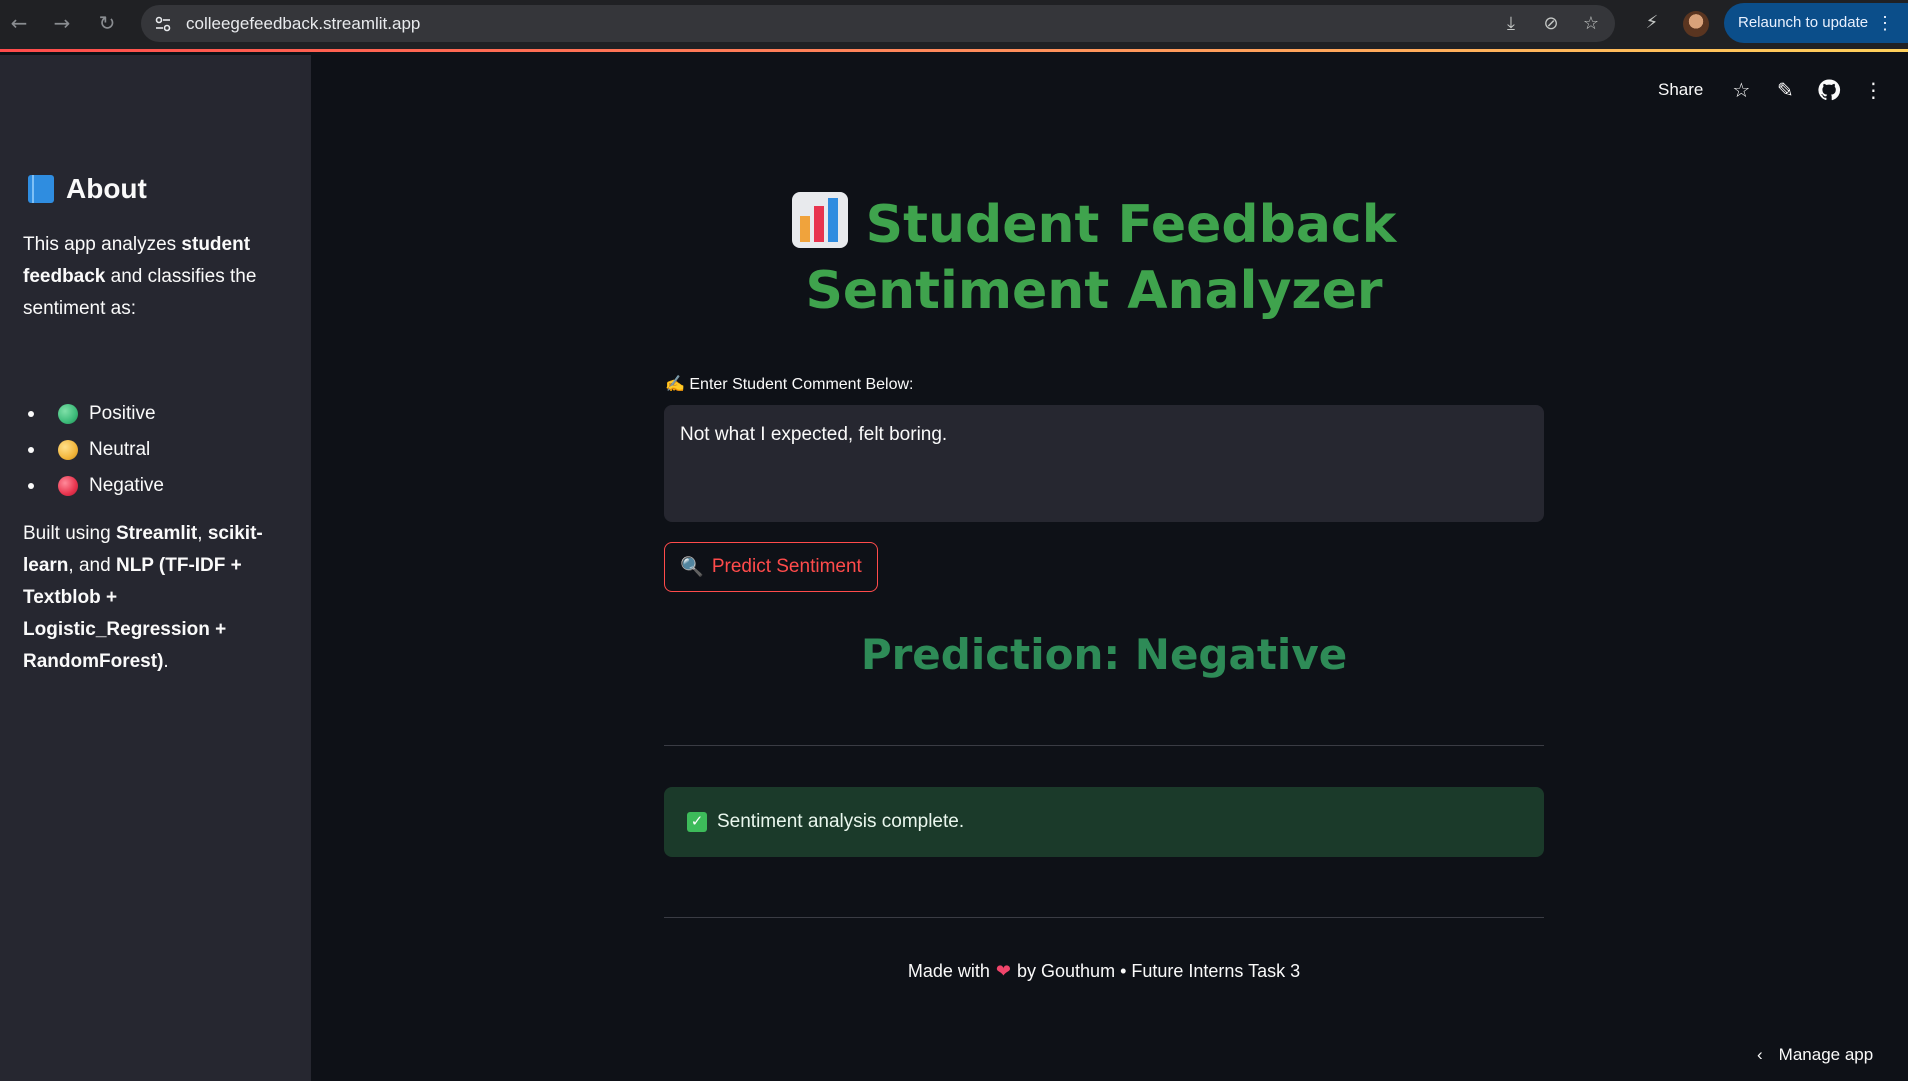 Image resolution: width=1908 pixels, height=1081 pixels. I want to click on star-icon: ☆, so click(1741, 90).